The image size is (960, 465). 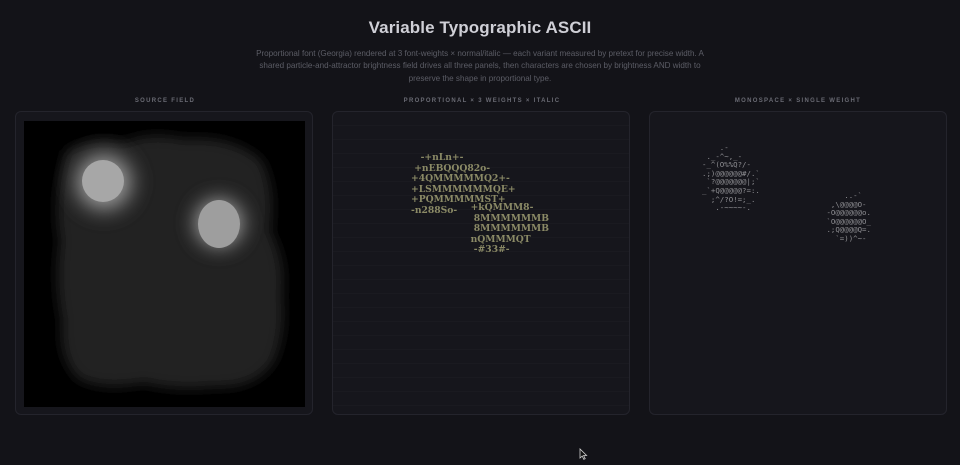 I want to click on page-title: Variable Typographic ASCII, so click(x=480, y=27).